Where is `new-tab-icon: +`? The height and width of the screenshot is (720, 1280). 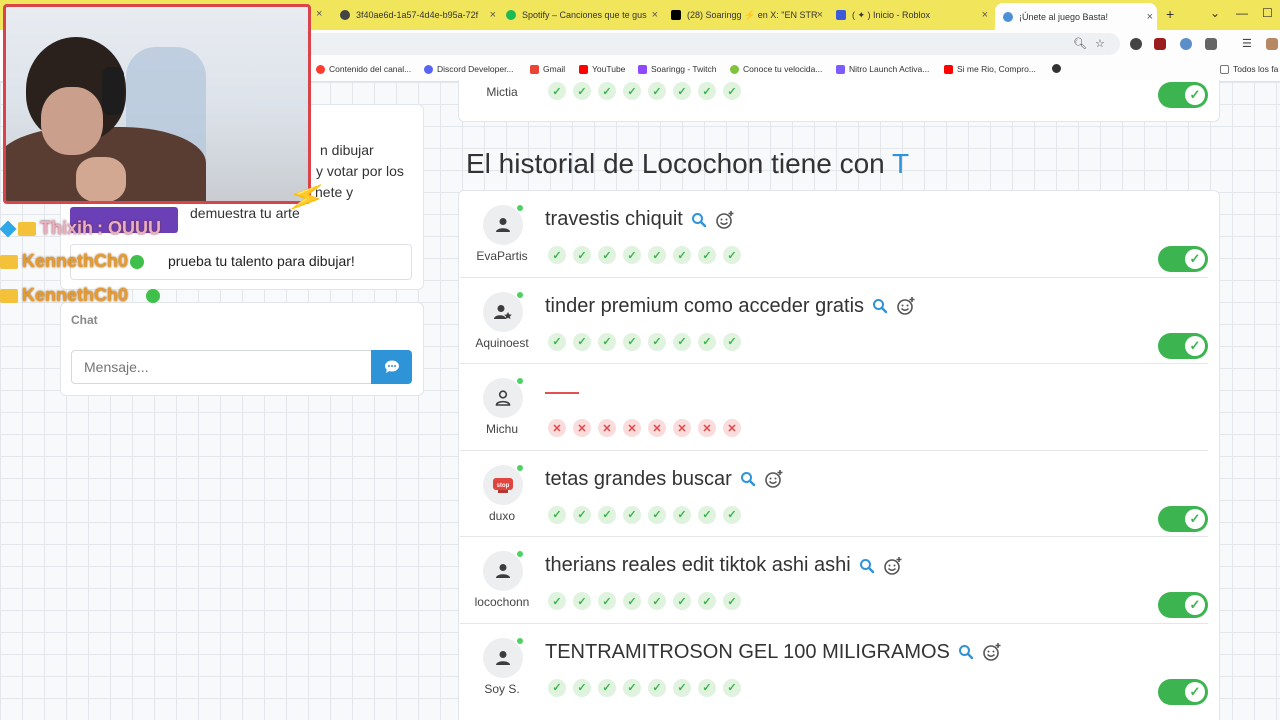 new-tab-icon: + is located at coordinates (1170, 14).